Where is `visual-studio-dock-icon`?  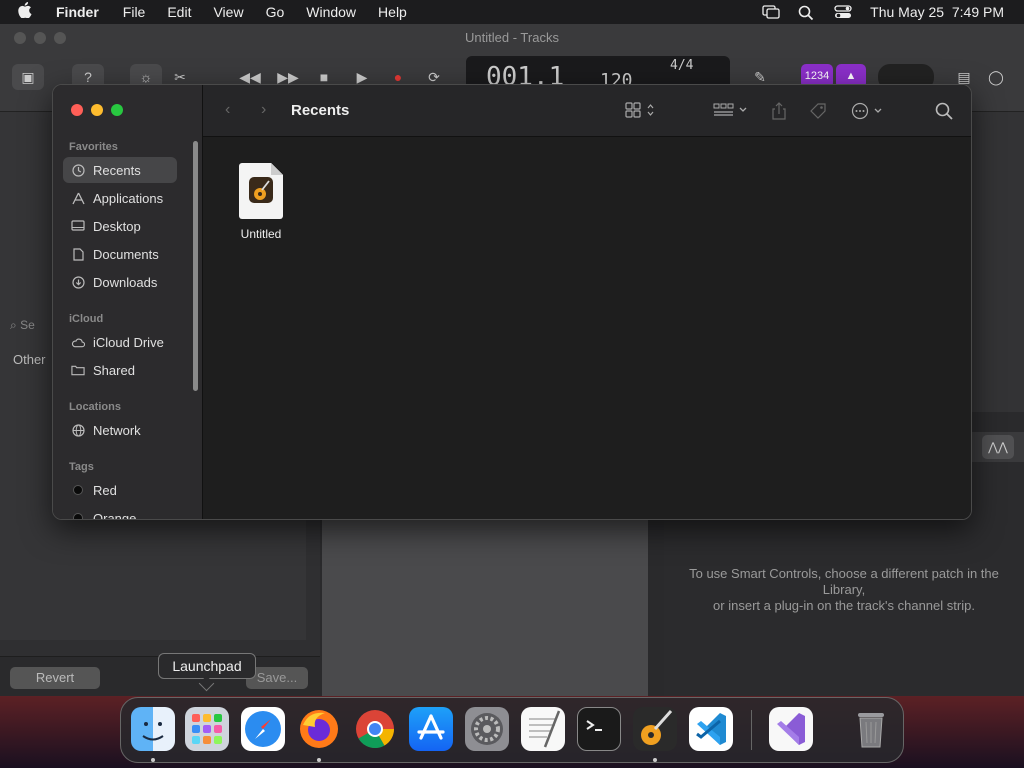 visual-studio-dock-icon is located at coordinates (791, 729).